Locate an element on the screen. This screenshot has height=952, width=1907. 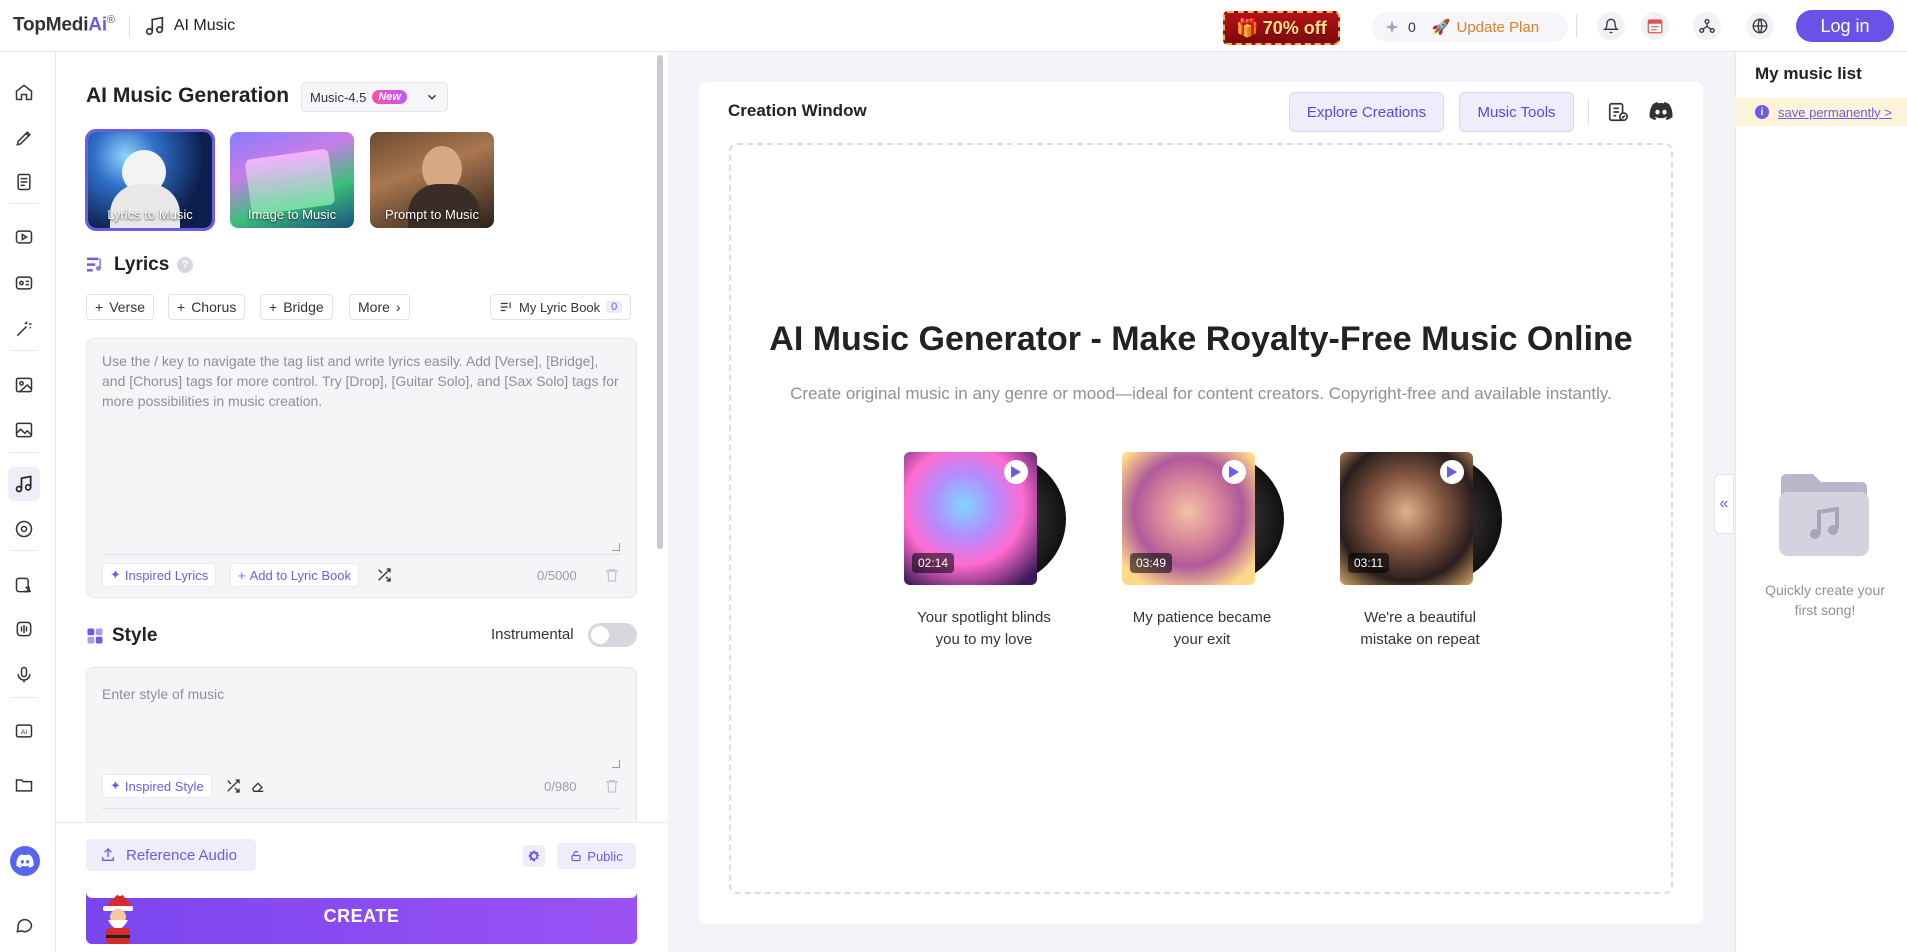
rocket-icon: 🚀 is located at coordinates (1441, 27).